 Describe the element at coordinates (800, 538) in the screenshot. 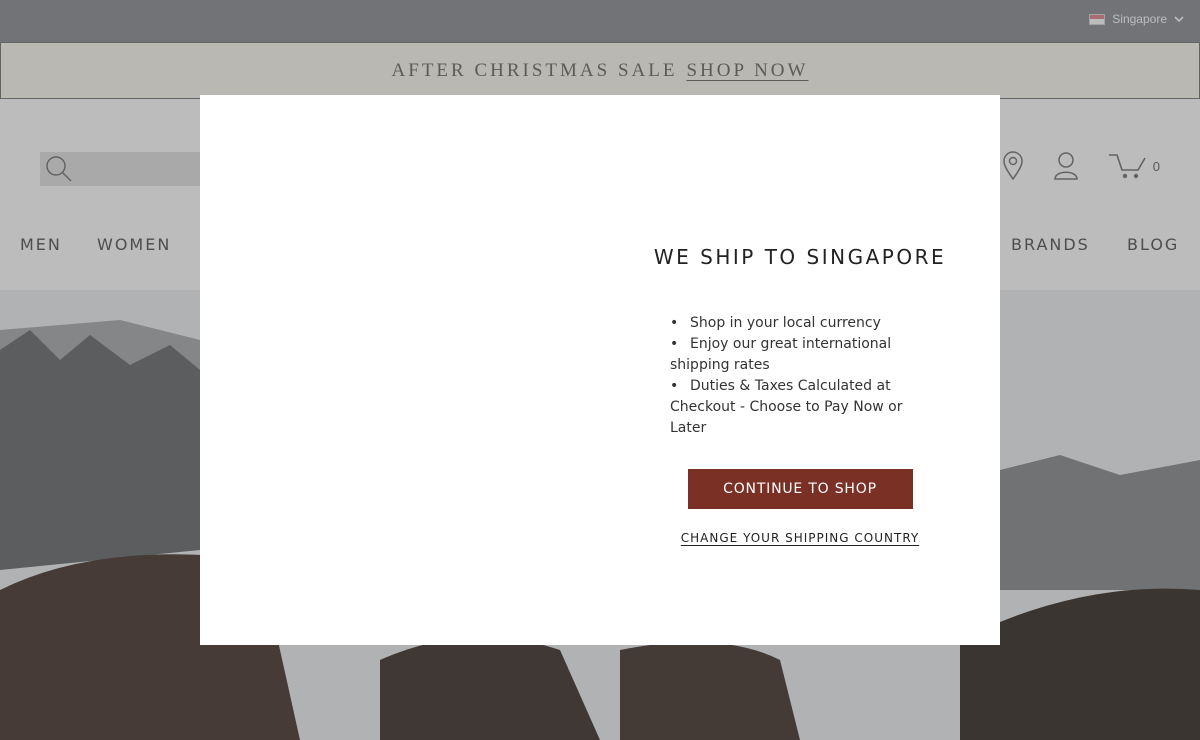

I see `change-shipping-country-link: CHANGE YOUR SHIPPING COUNTRY` at that location.